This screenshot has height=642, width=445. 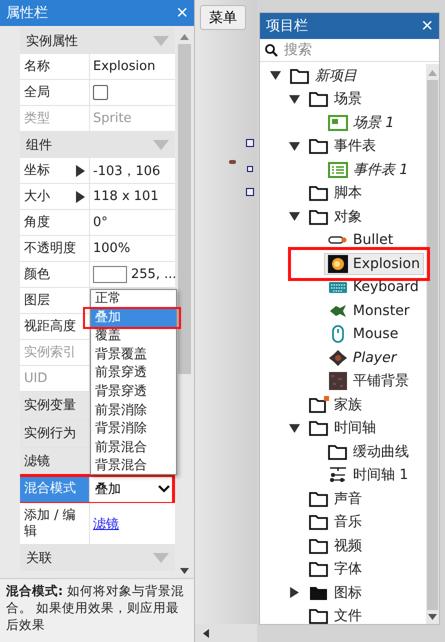 I want to click on panel-title: 属性栏, so click(x=27, y=13).